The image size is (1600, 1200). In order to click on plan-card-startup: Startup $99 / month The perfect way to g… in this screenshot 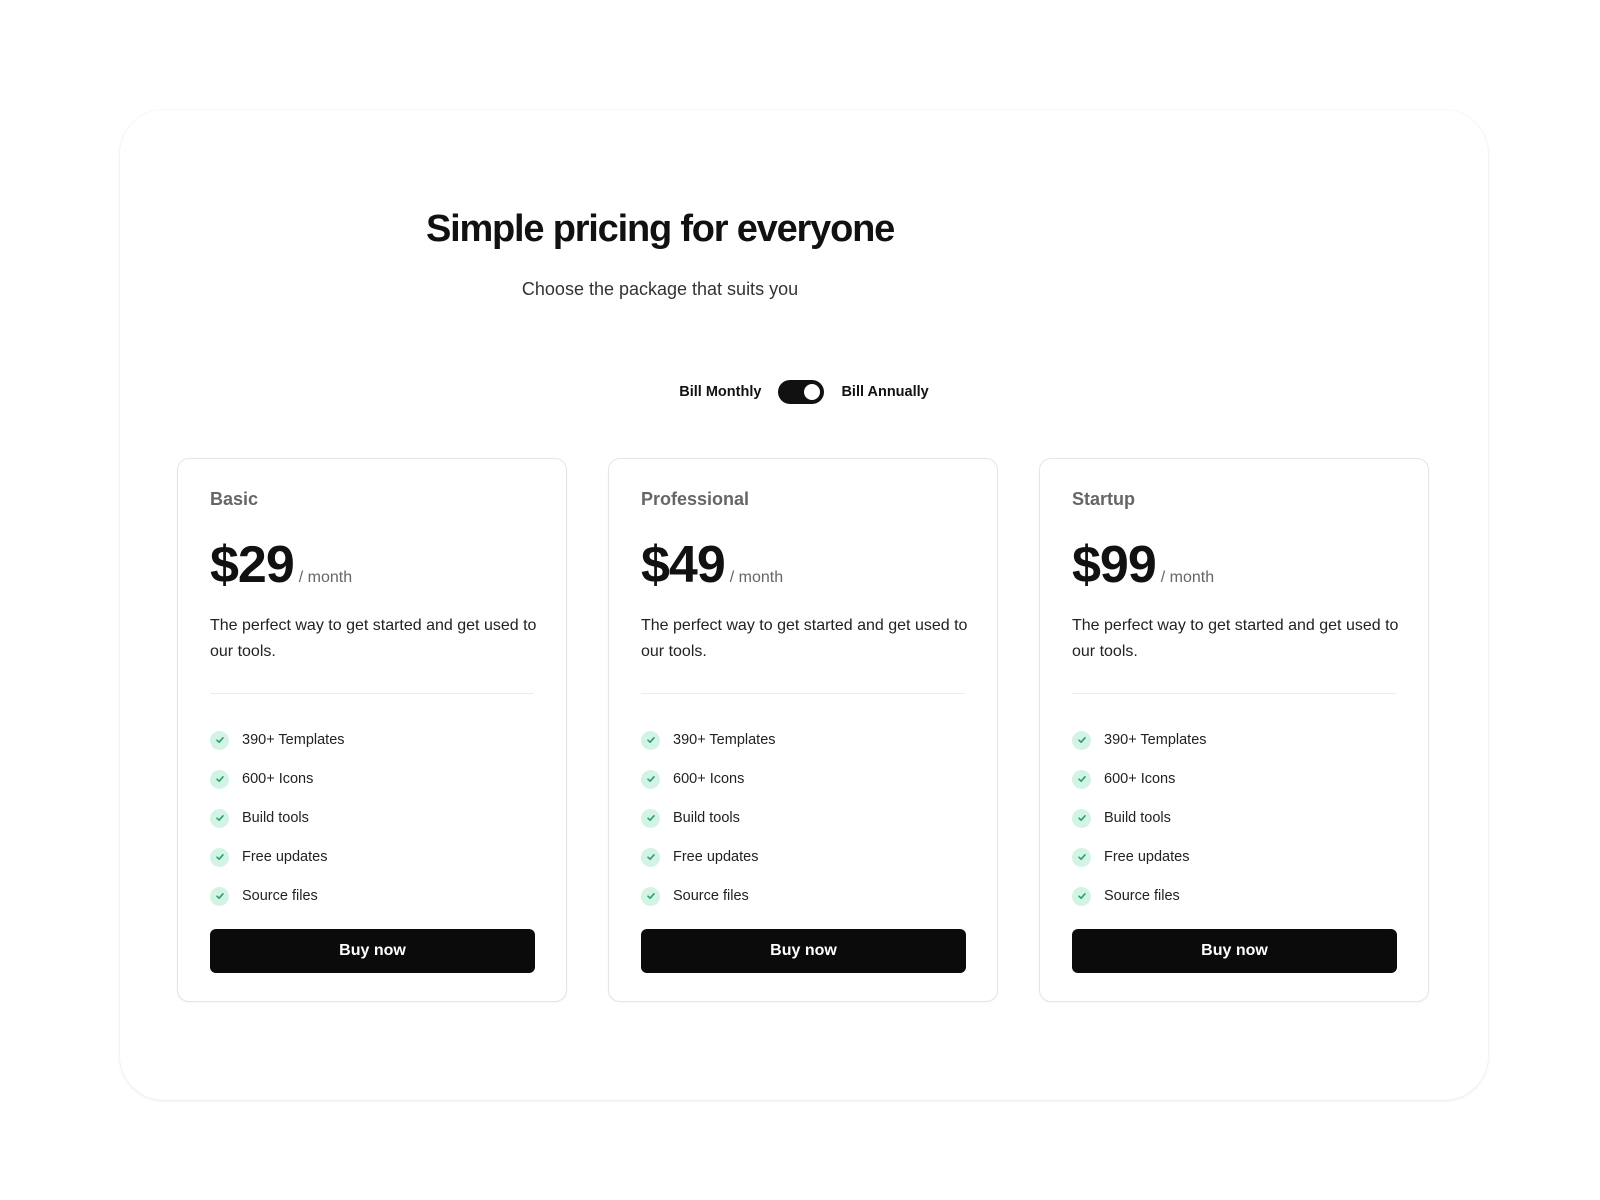, I will do `click(1234, 730)`.